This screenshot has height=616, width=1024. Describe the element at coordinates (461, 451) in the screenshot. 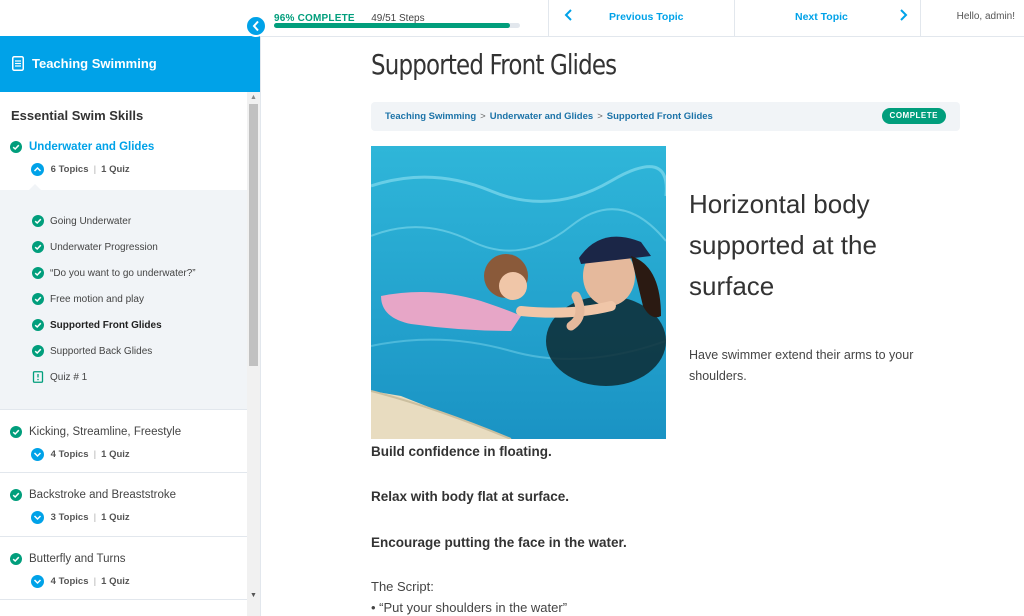

I see `key-point: Build confidence in floating.` at that location.